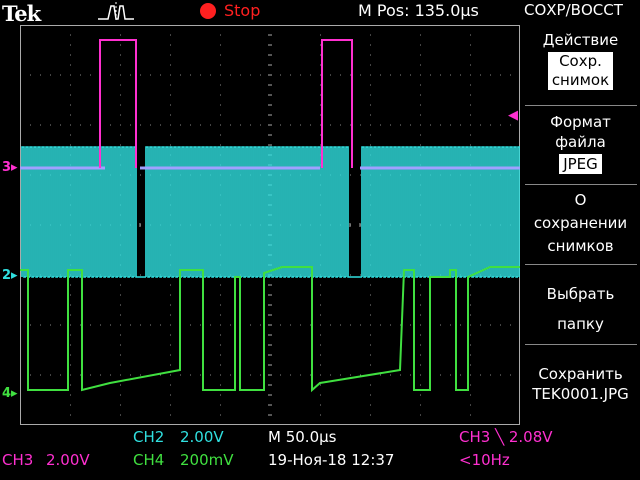 This screenshot has height=480, width=640. I want to click on ch4-scale: 200mV, so click(207, 460).